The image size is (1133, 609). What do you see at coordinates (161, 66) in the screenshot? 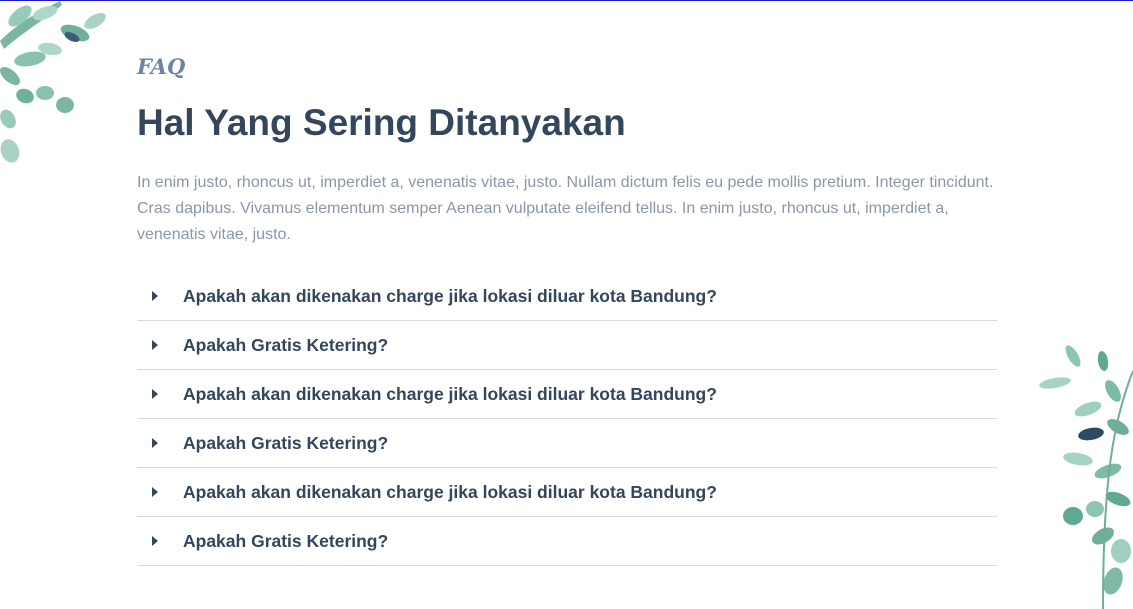
I see `faq-eyebrow: FAQ` at bounding box center [161, 66].